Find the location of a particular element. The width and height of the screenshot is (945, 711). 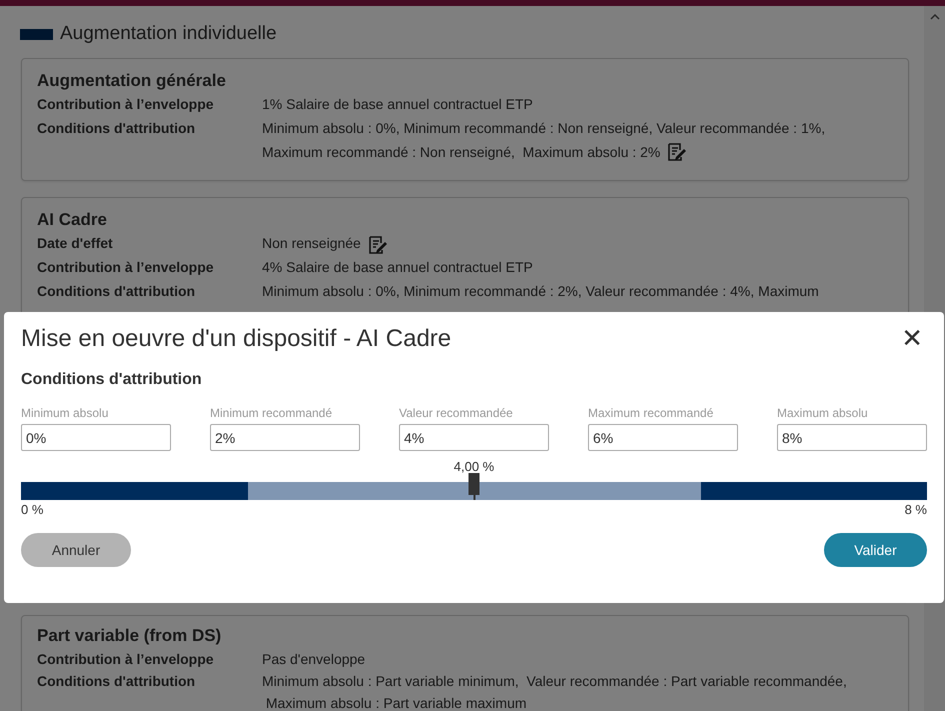

dialog-title: Mise en oeuvre d'un dispositif - AI Cadre is located at coordinates (236, 339).